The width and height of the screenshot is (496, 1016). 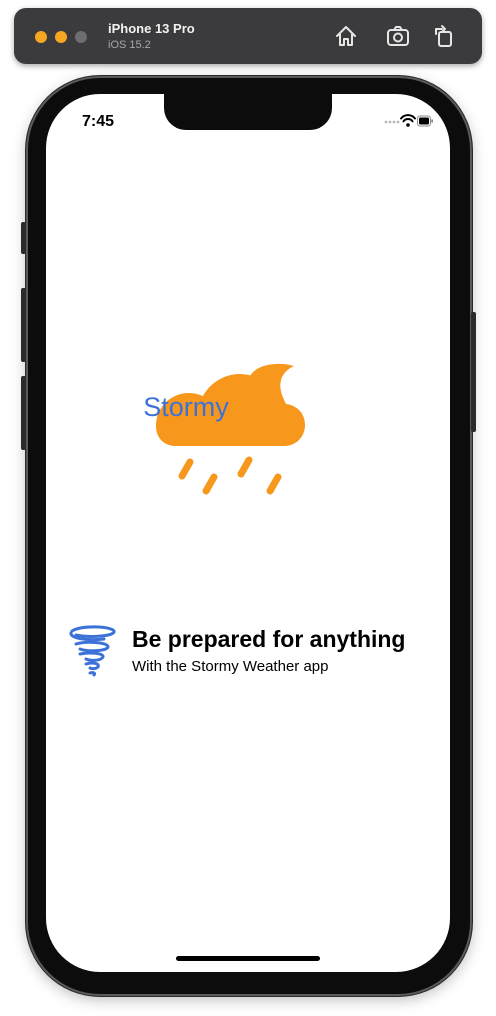 I want to click on logo-text: Stormy, so click(x=186, y=407).